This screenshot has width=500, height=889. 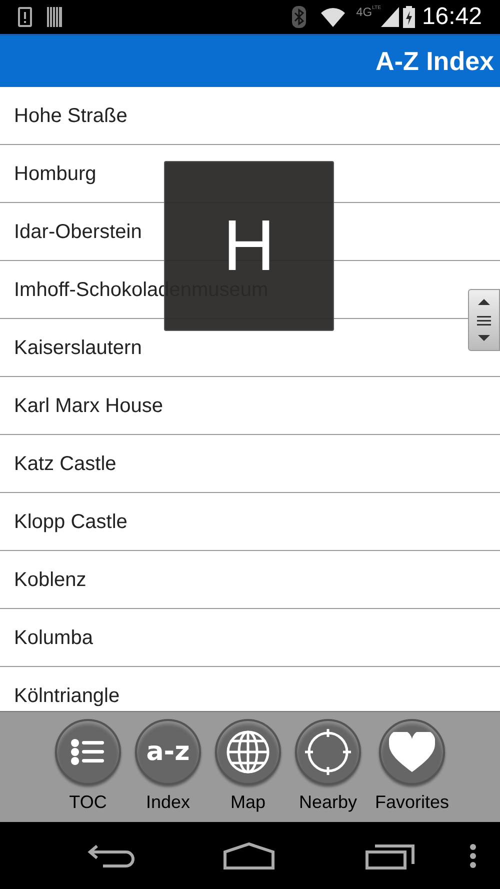 I want to click on signal-icon, so click(x=389, y=17).